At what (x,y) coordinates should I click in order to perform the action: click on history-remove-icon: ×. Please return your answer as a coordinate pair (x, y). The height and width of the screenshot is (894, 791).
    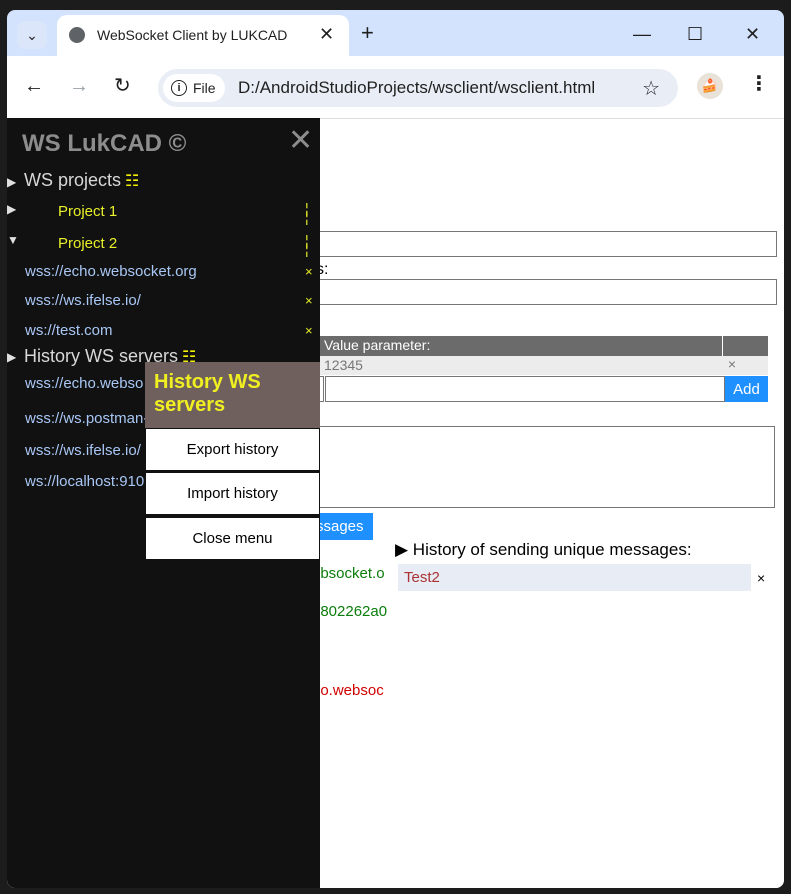
    Looking at the image, I should click on (761, 578).